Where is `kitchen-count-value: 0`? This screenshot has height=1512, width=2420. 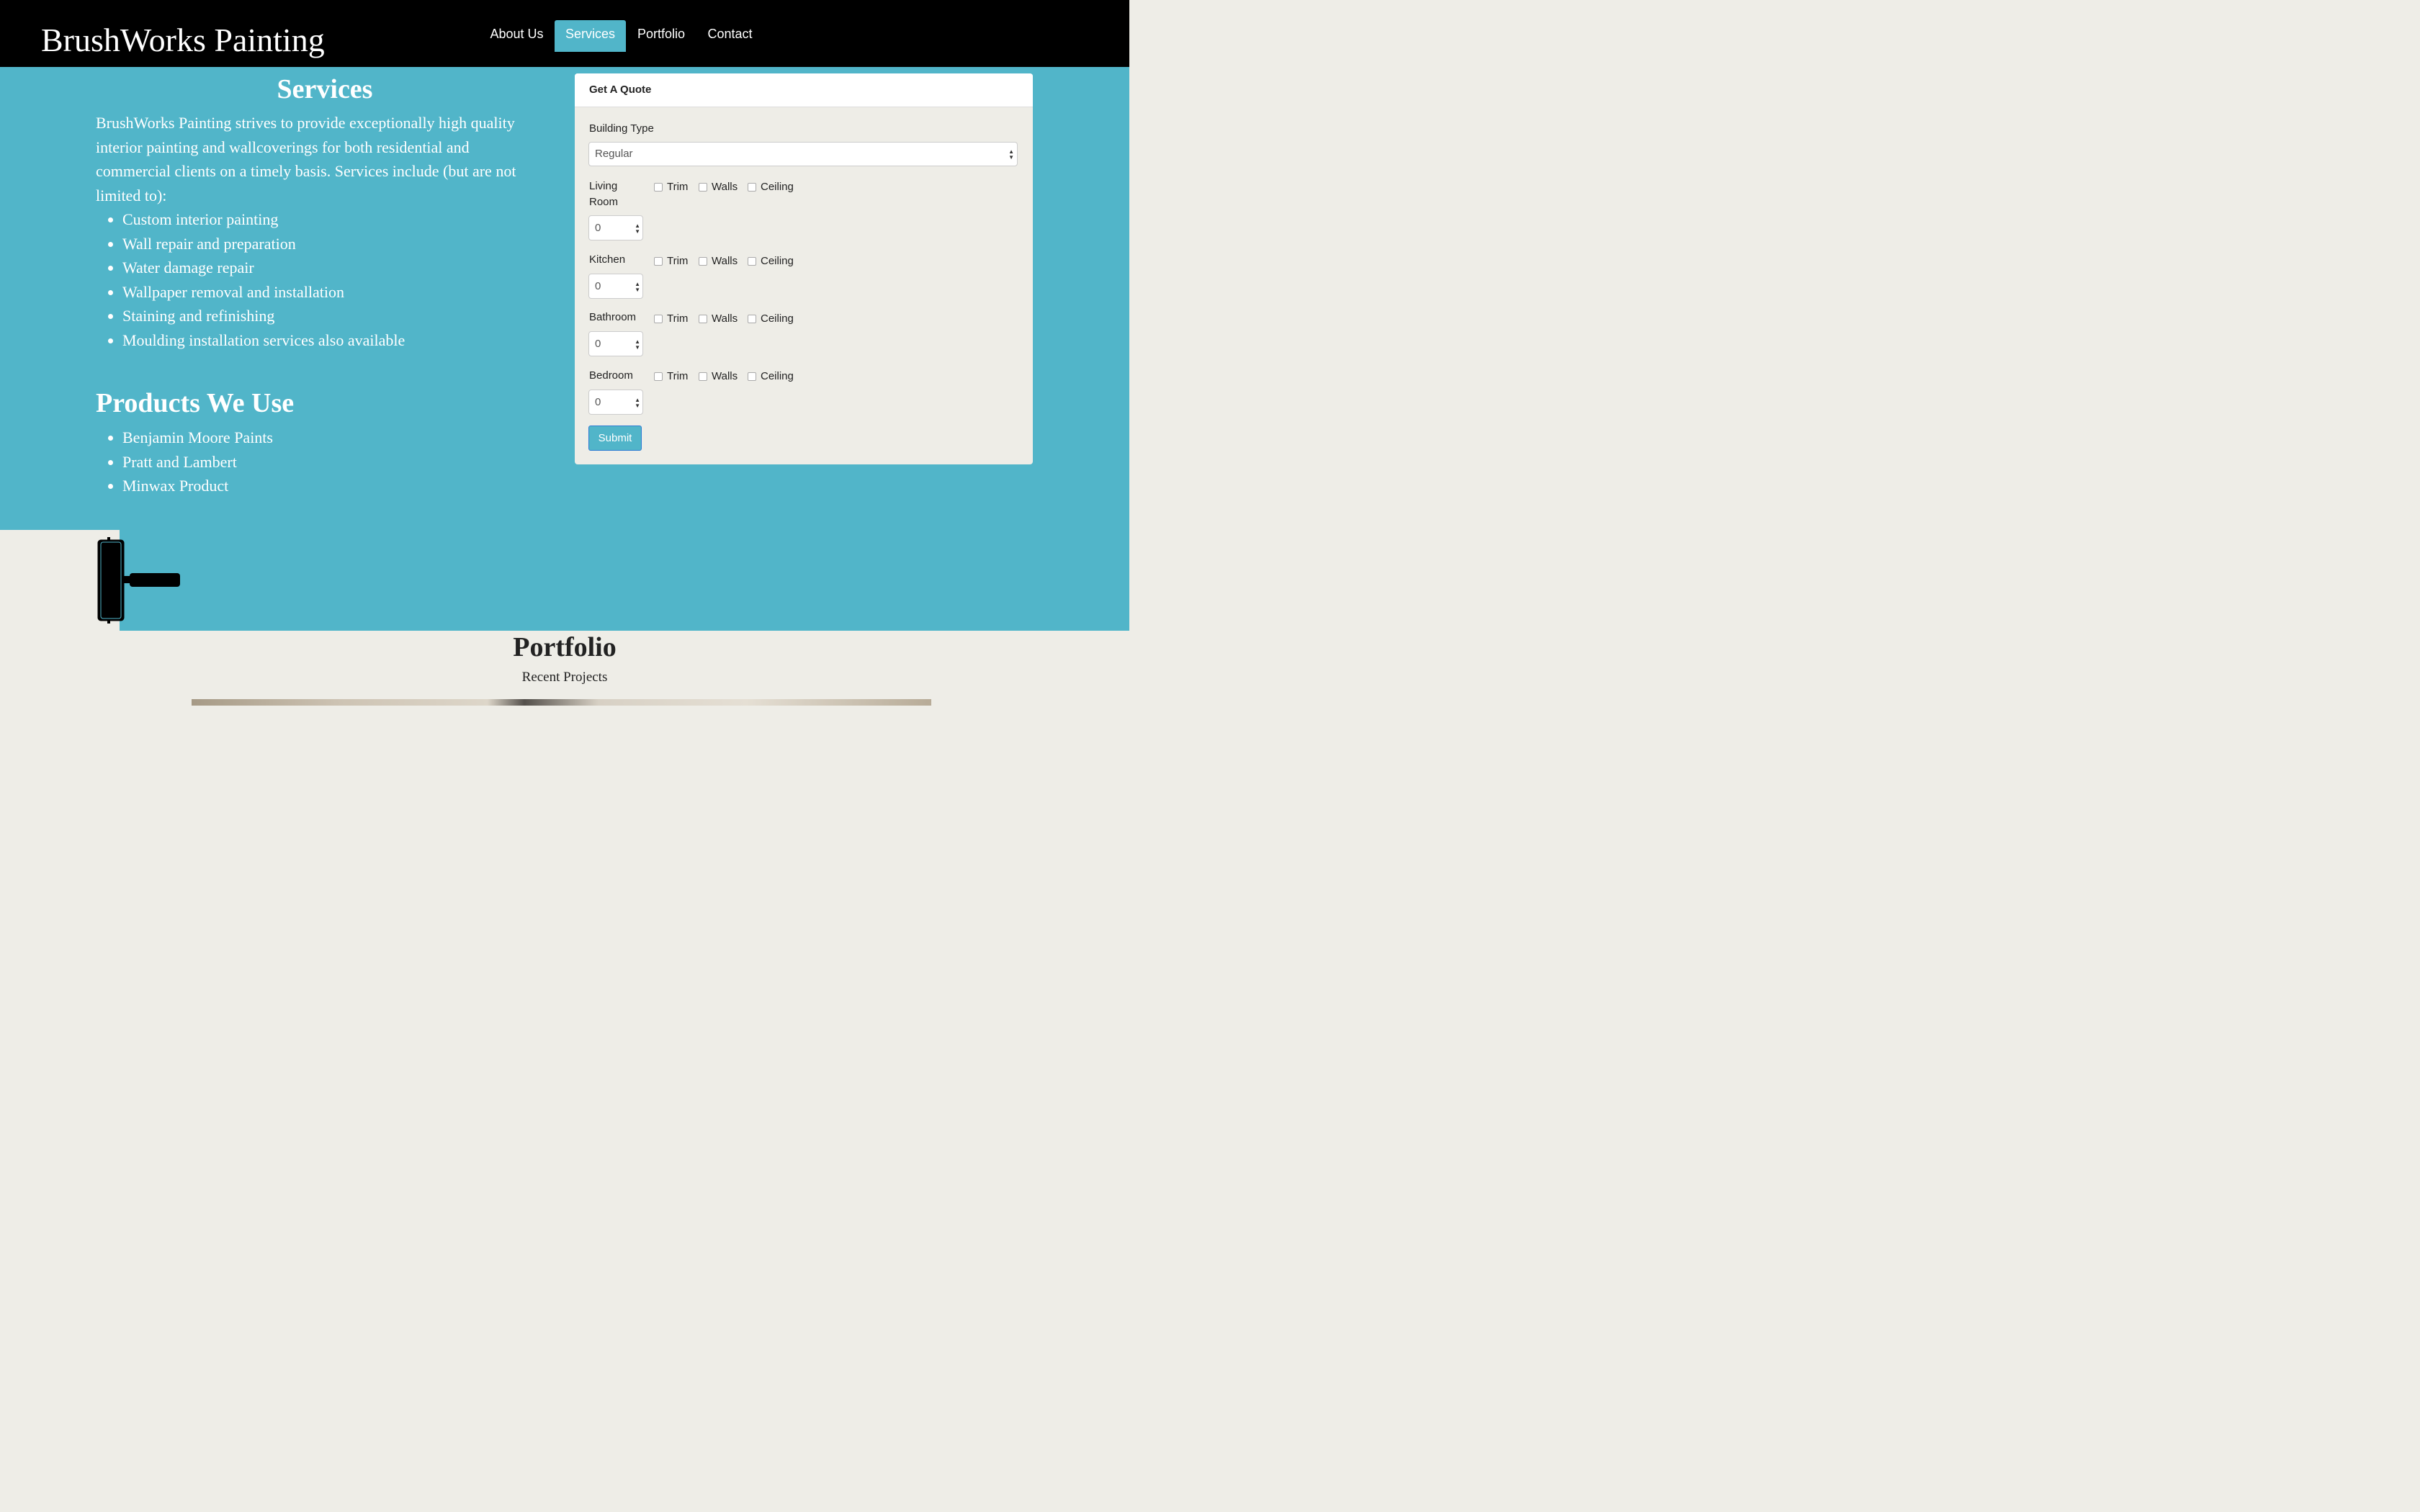
kitchen-count-value: 0 is located at coordinates (598, 286).